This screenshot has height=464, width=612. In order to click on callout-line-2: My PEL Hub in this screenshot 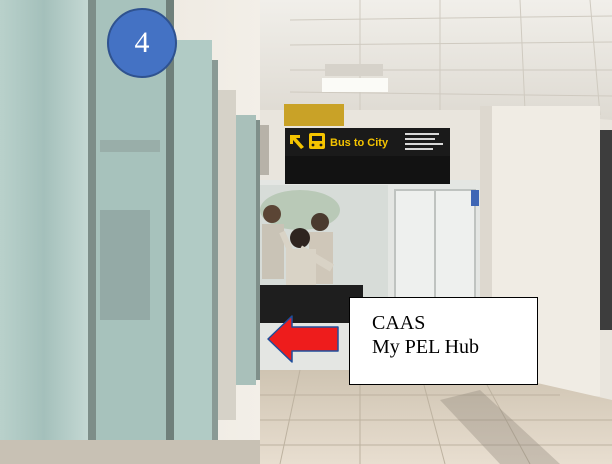, I will do `click(426, 347)`.